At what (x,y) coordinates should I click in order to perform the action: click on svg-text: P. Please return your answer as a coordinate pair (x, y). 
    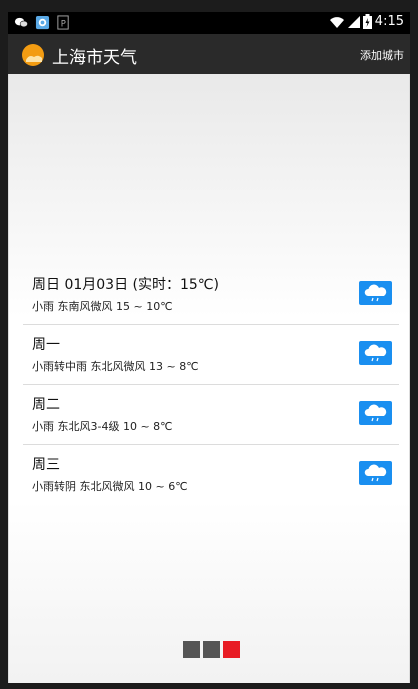
    Looking at the image, I should click on (63, 23).